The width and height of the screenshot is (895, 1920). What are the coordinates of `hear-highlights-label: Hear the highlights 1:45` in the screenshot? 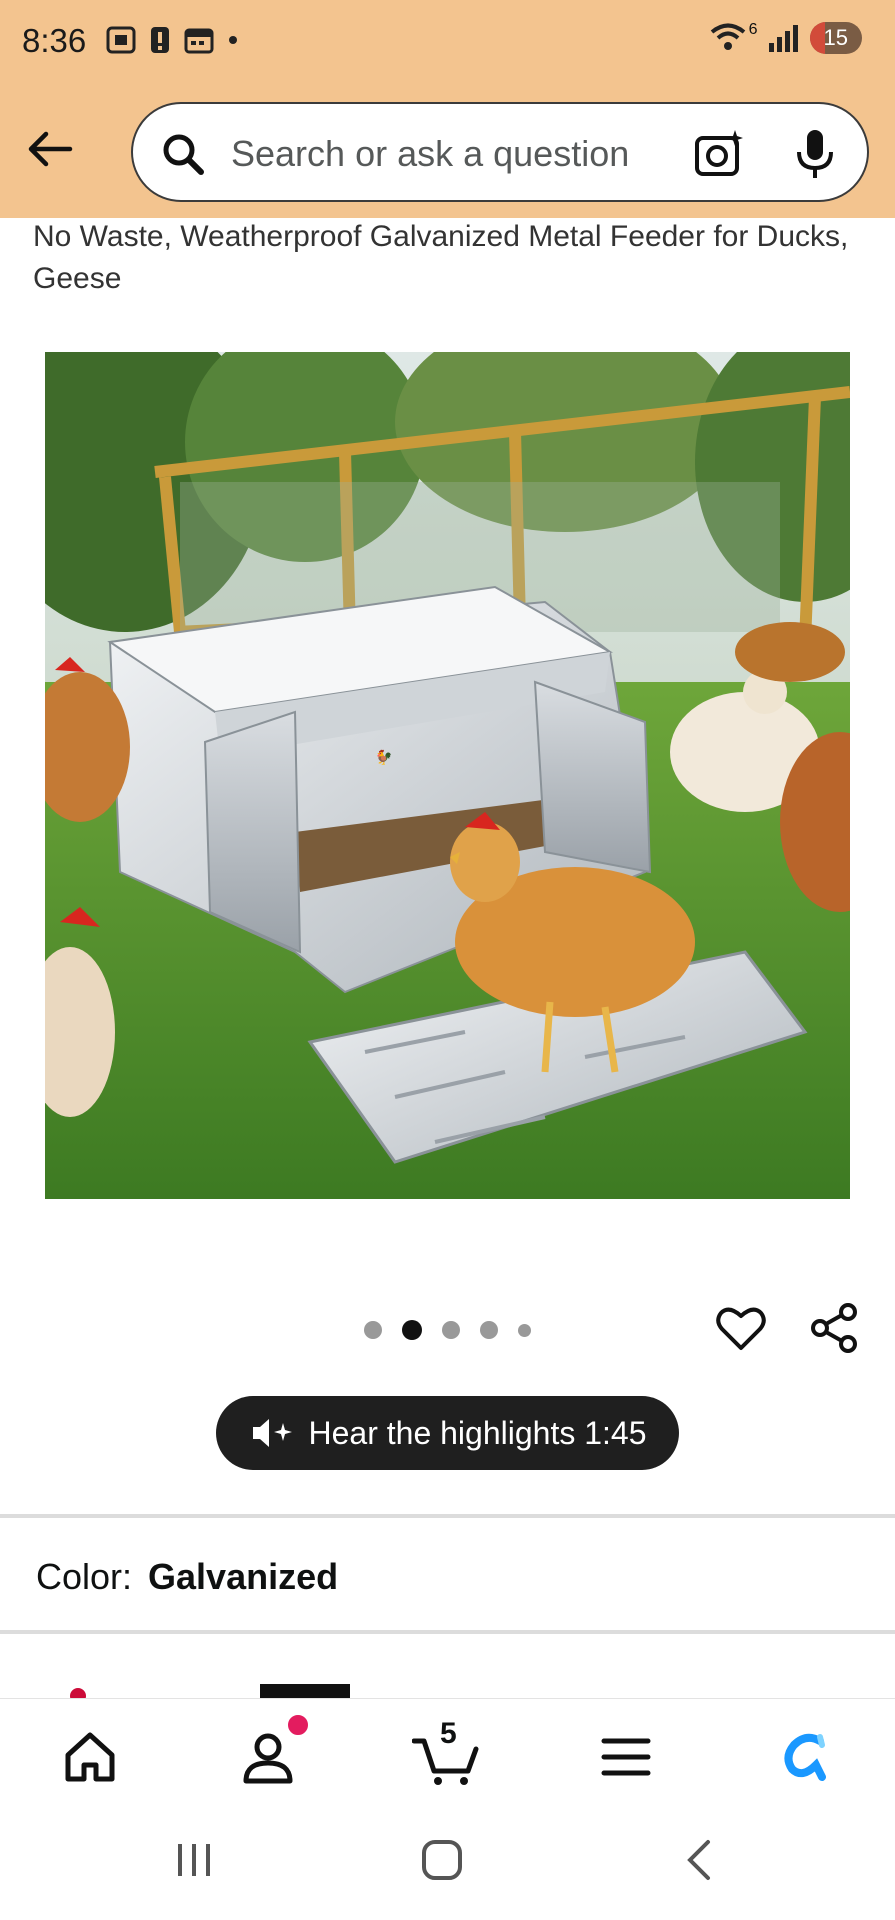 It's located at (477, 1432).